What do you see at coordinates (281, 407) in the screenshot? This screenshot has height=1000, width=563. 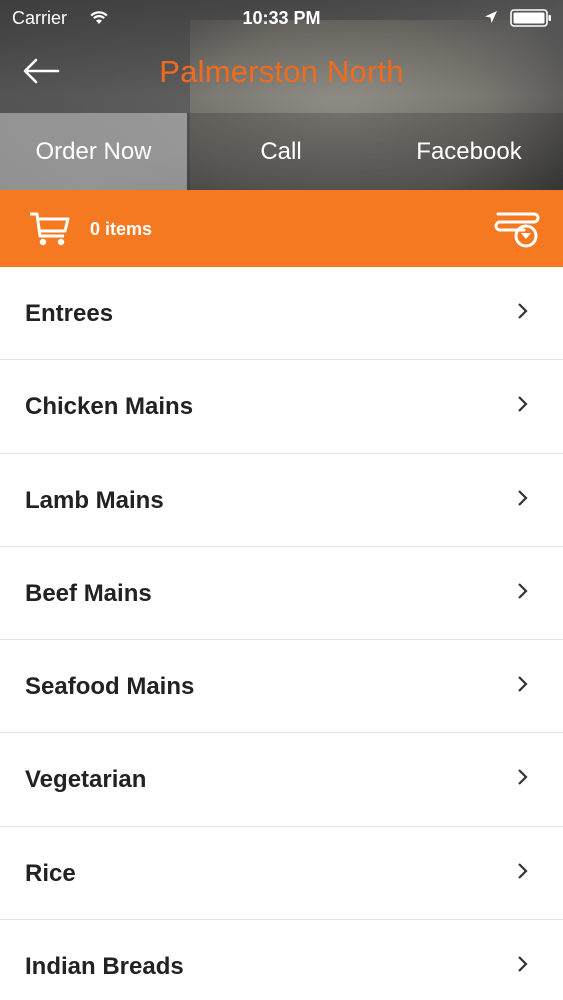 I see `menu-item-chicken-mains: Chicken Mains` at bounding box center [281, 407].